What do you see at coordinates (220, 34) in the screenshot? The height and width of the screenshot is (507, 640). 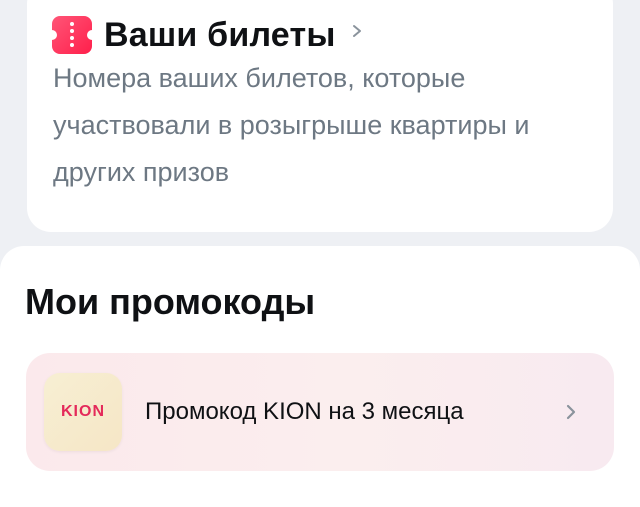 I see `tickets-title: Ваши билеты` at bounding box center [220, 34].